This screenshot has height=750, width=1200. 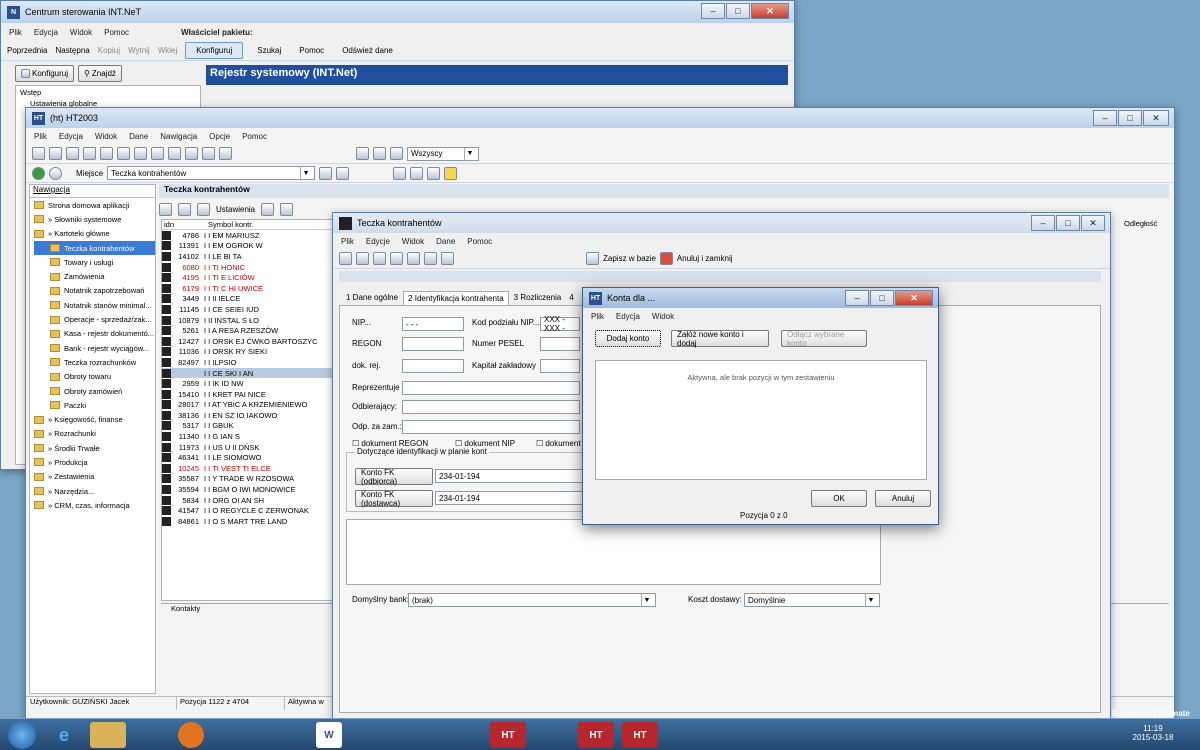 I want to click on cut-icon, so click(x=157, y=153).